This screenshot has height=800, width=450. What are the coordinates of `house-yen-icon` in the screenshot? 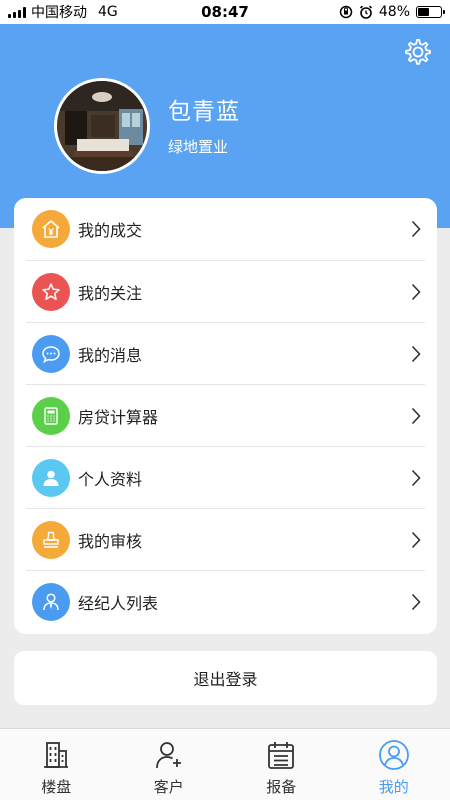 It's located at (51, 229).